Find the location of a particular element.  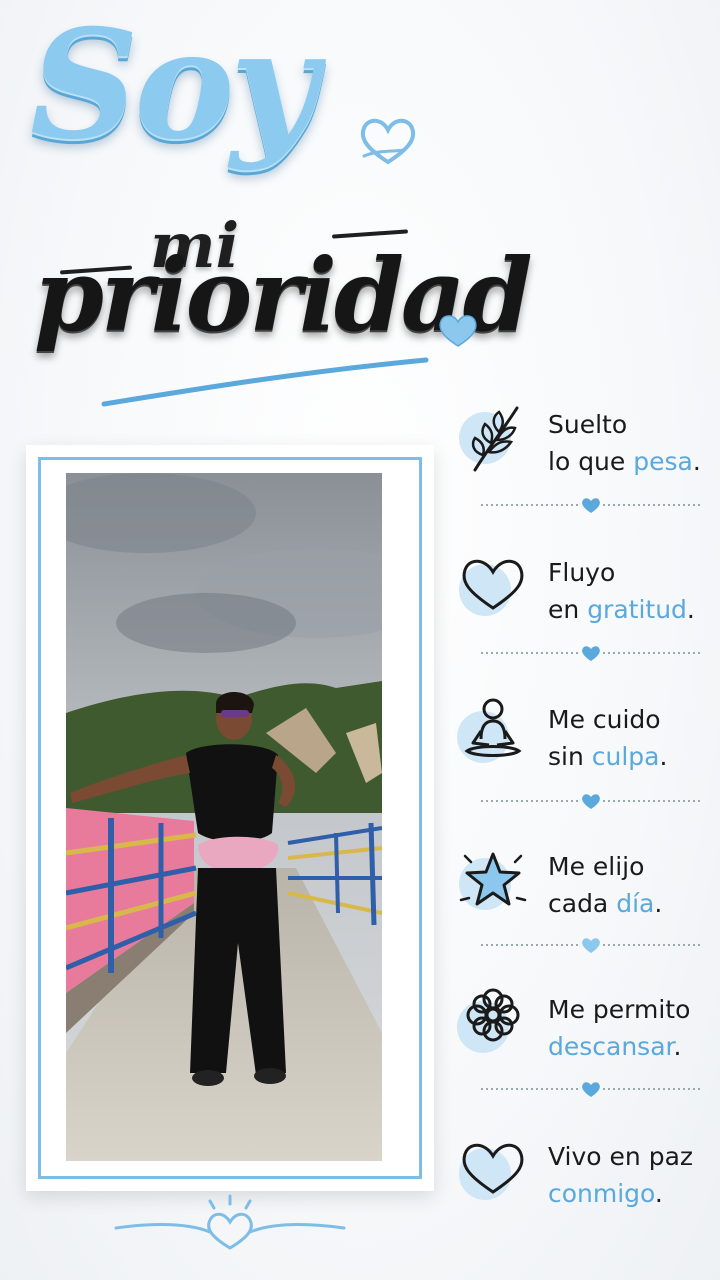

outline-heart-icon is located at coordinates (388, 141).